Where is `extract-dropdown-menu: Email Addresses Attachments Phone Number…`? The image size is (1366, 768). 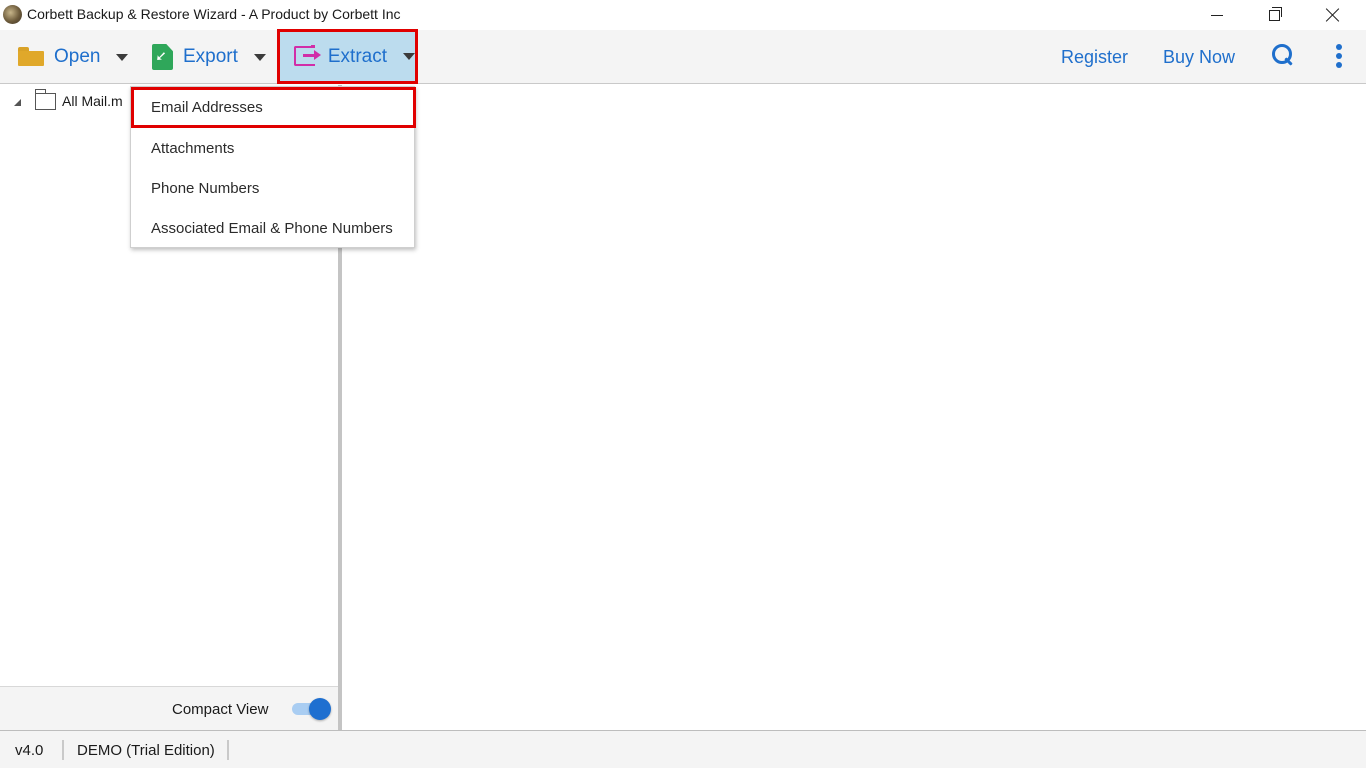
extract-dropdown-menu: Email Addresses Attachments Phone Number… is located at coordinates (273, 167).